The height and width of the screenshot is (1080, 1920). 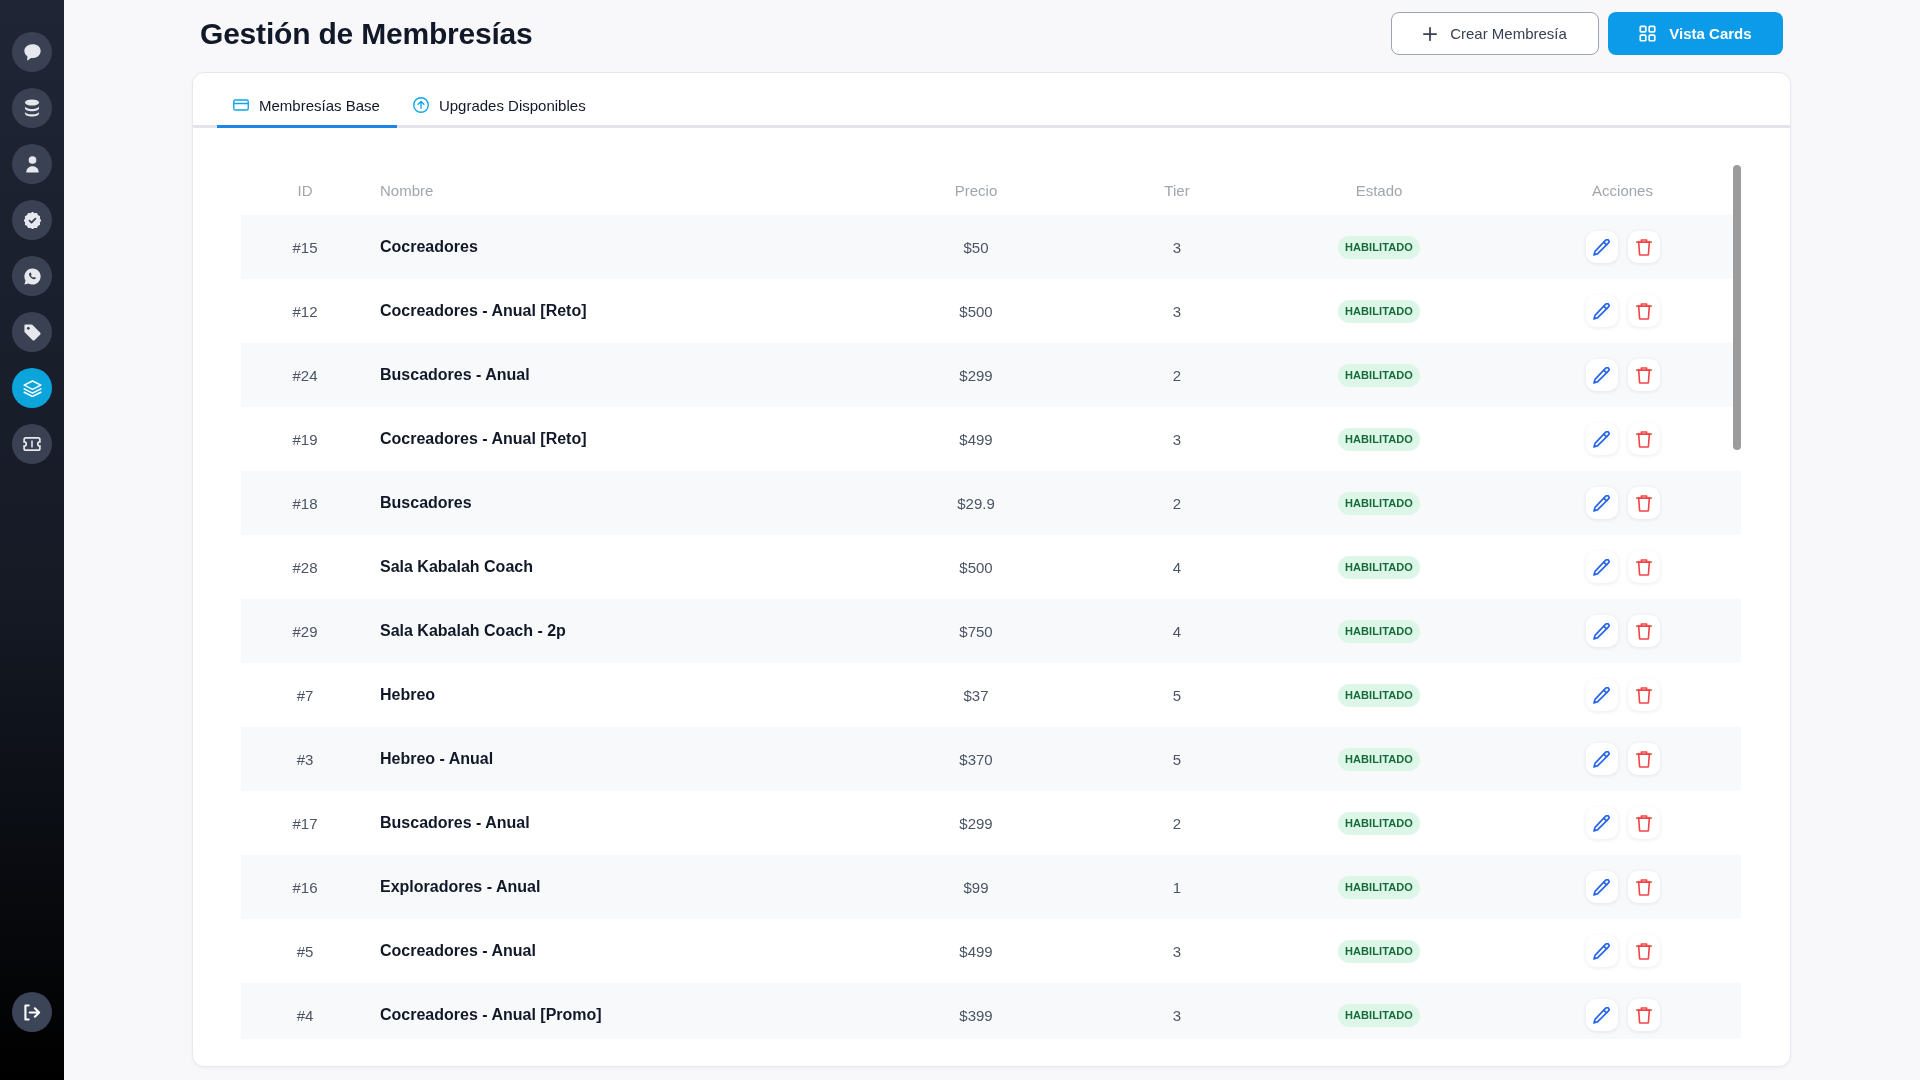 I want to click on membership-id: #18, so click(x=305, y=503).